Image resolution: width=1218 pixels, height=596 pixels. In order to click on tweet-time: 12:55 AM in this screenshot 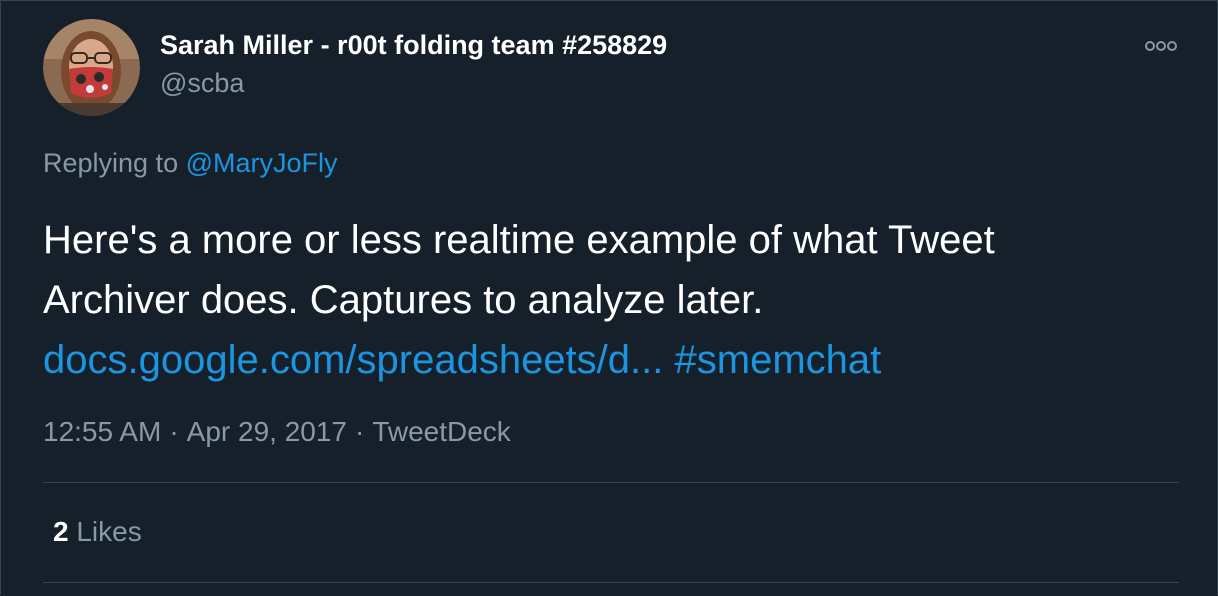, I will do `click(102, 431)`.